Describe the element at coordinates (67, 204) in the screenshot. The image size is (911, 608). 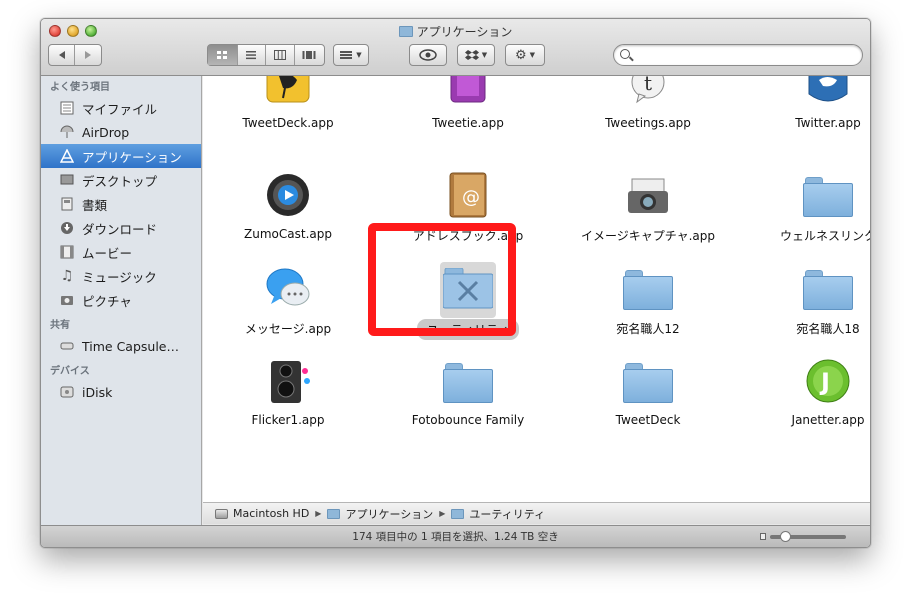
I see `documents-icon` at that location.